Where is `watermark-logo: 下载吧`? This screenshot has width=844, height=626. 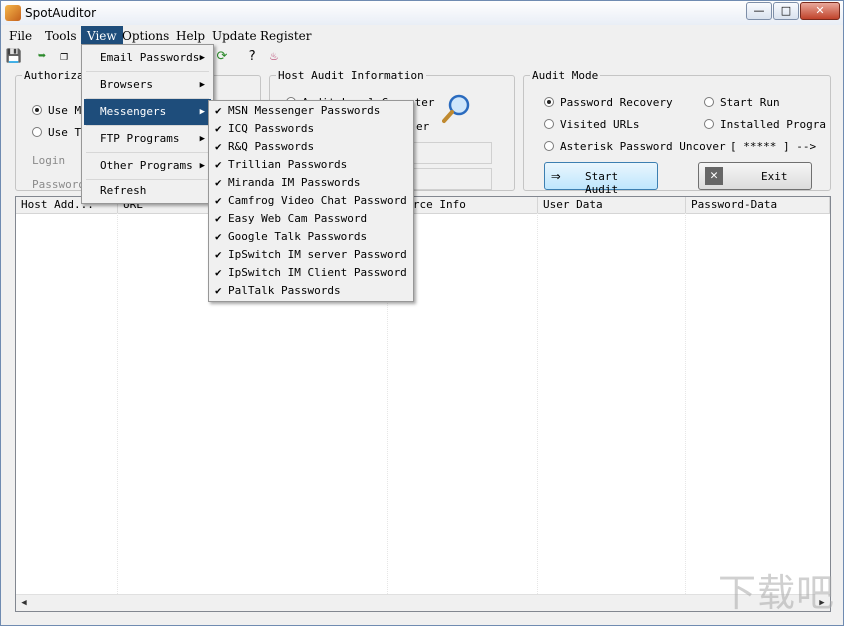
watermark-logo: 下载吧 is located at coordinates (776, 593).